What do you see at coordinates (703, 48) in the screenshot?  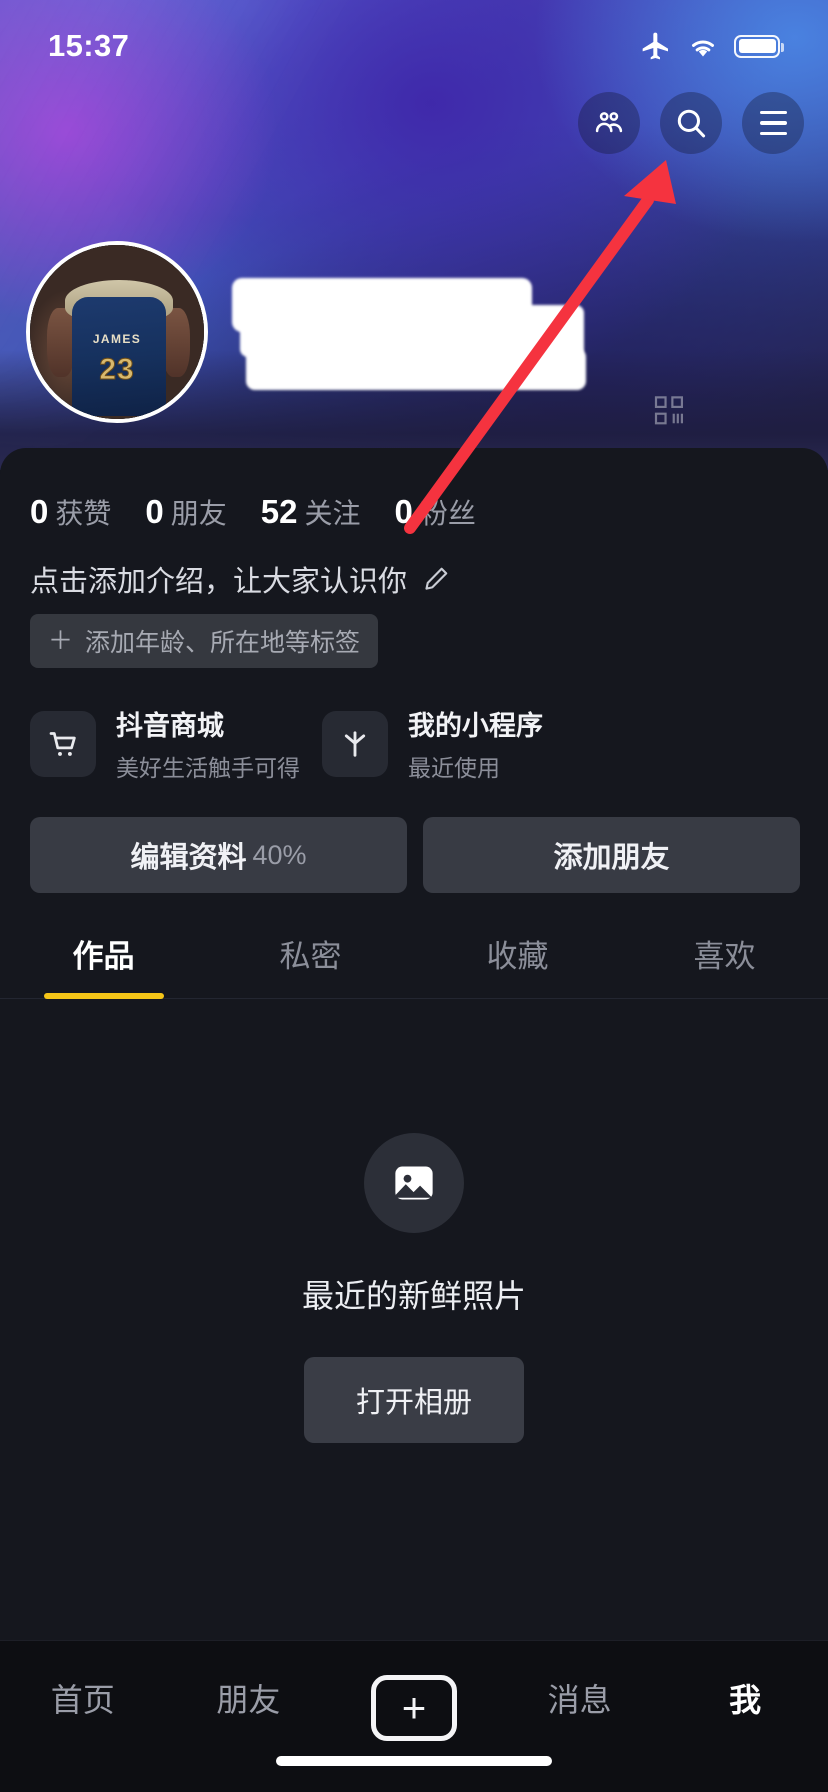 I see `wifi-icon` at bounding box center [703, 48].